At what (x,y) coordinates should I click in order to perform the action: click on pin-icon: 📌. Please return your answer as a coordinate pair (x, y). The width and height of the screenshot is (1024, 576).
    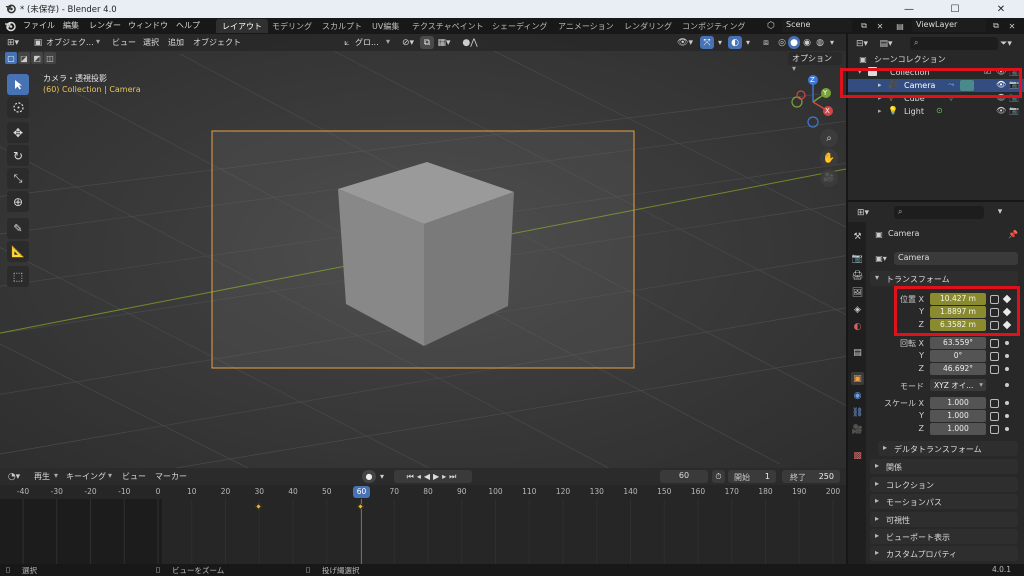
    Looking at the image, I should click on (1013, 234).